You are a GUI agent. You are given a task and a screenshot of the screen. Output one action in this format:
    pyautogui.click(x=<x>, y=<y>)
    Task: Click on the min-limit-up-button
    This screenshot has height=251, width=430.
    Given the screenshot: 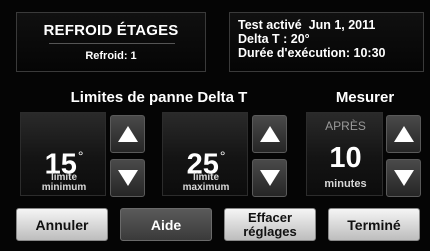 What is the action you would take?
    pyautogui.click(x=127, y=134)
    